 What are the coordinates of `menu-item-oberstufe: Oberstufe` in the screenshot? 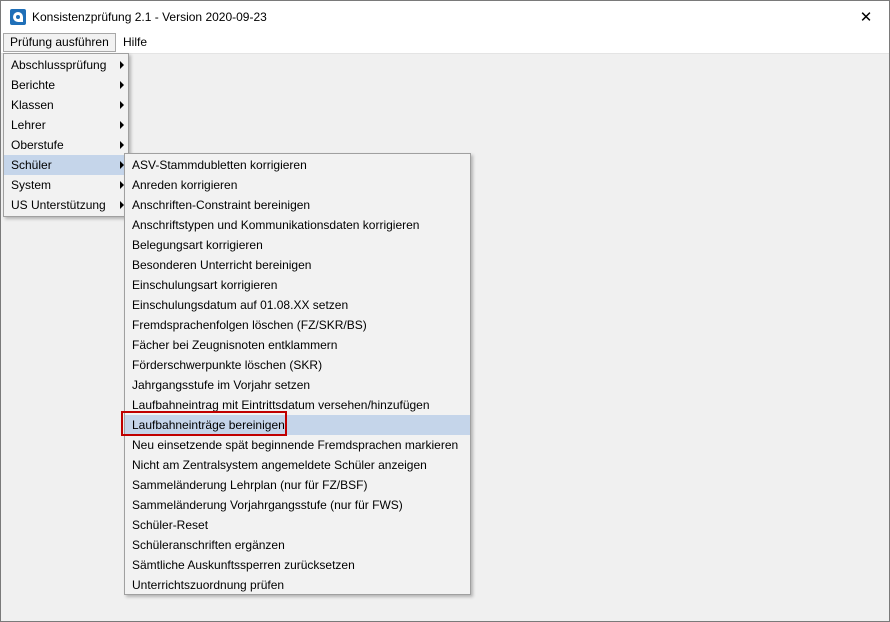 It's located at (66, 145).